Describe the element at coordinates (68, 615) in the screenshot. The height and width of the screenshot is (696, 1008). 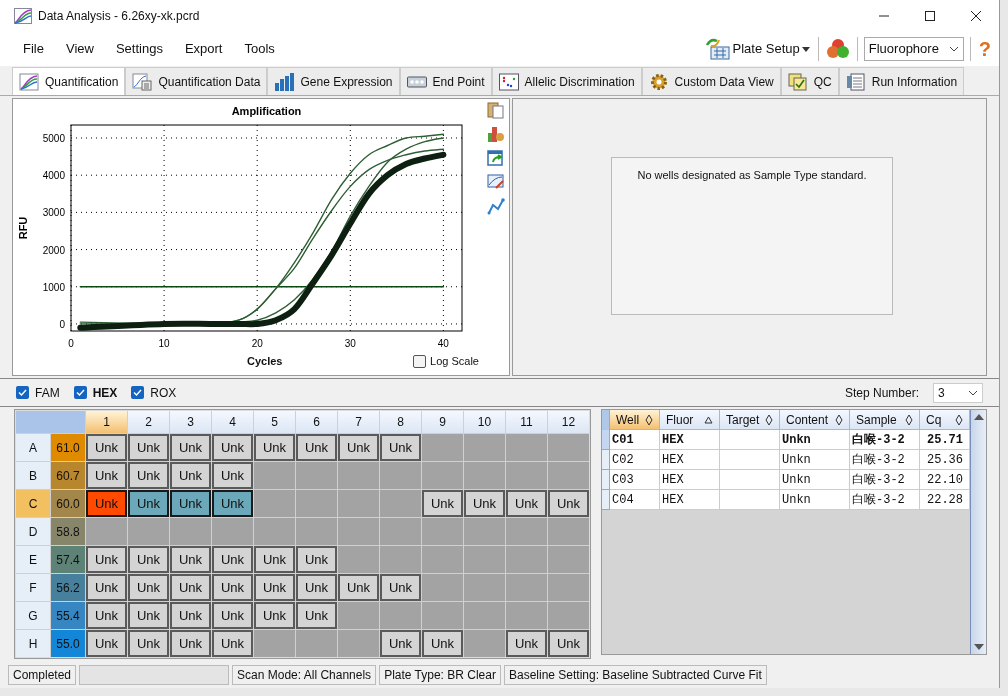
I see `temperature-cell: 55.4` at that location.